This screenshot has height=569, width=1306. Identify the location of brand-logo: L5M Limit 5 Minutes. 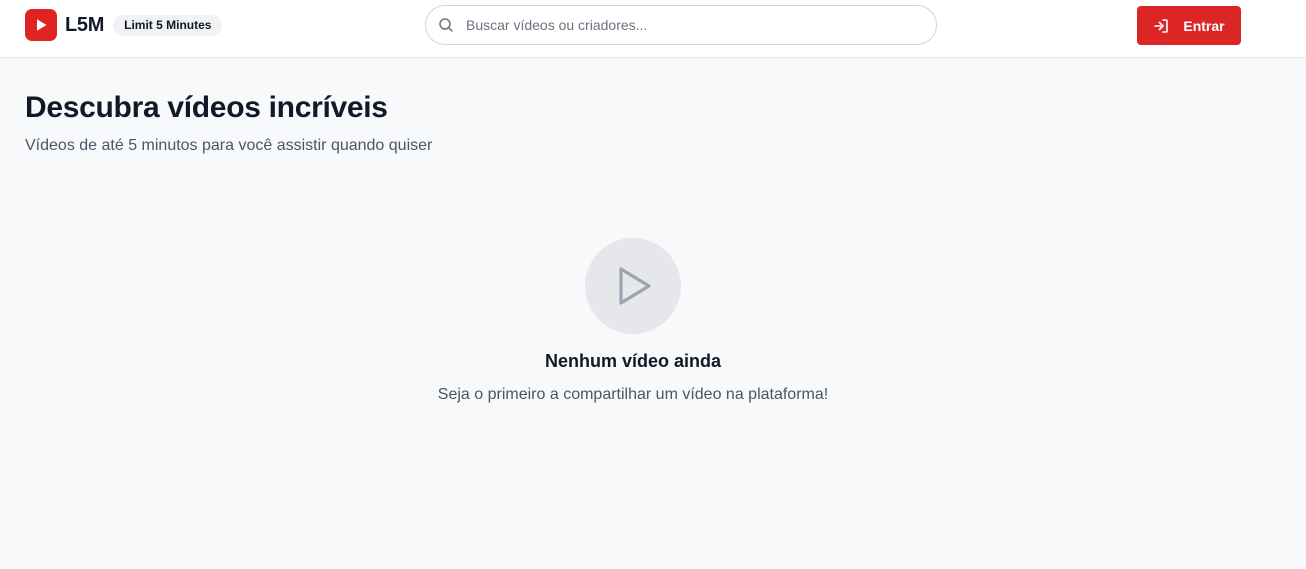
(124, 25).